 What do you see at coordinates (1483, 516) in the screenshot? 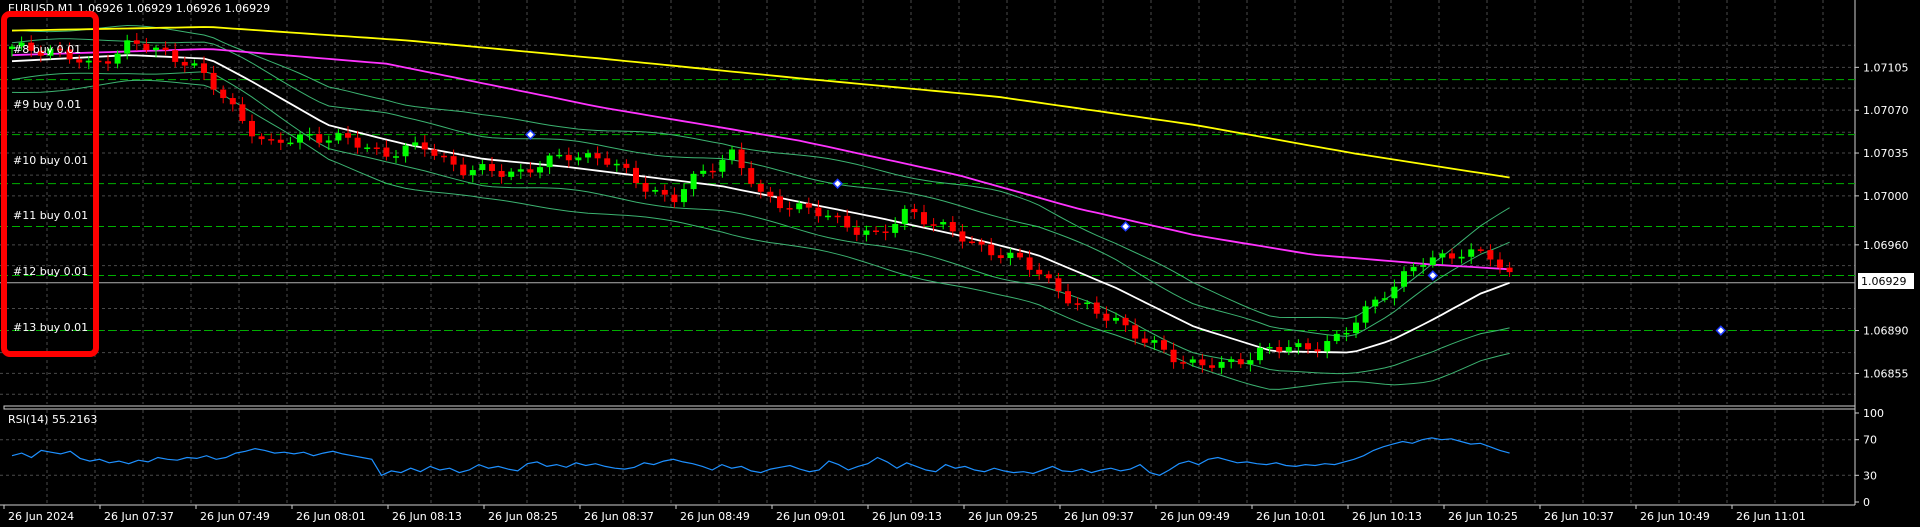
I see `time-tick-label: 26 Jun 10:25` at bounding box center [1483, 516].